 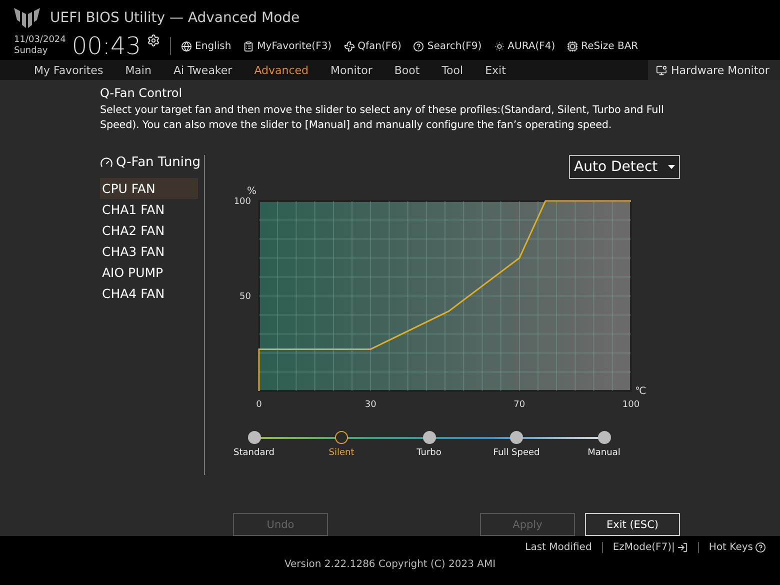 I want to click on toolbar-item: AURA(F4), so click(x=525, y=46).